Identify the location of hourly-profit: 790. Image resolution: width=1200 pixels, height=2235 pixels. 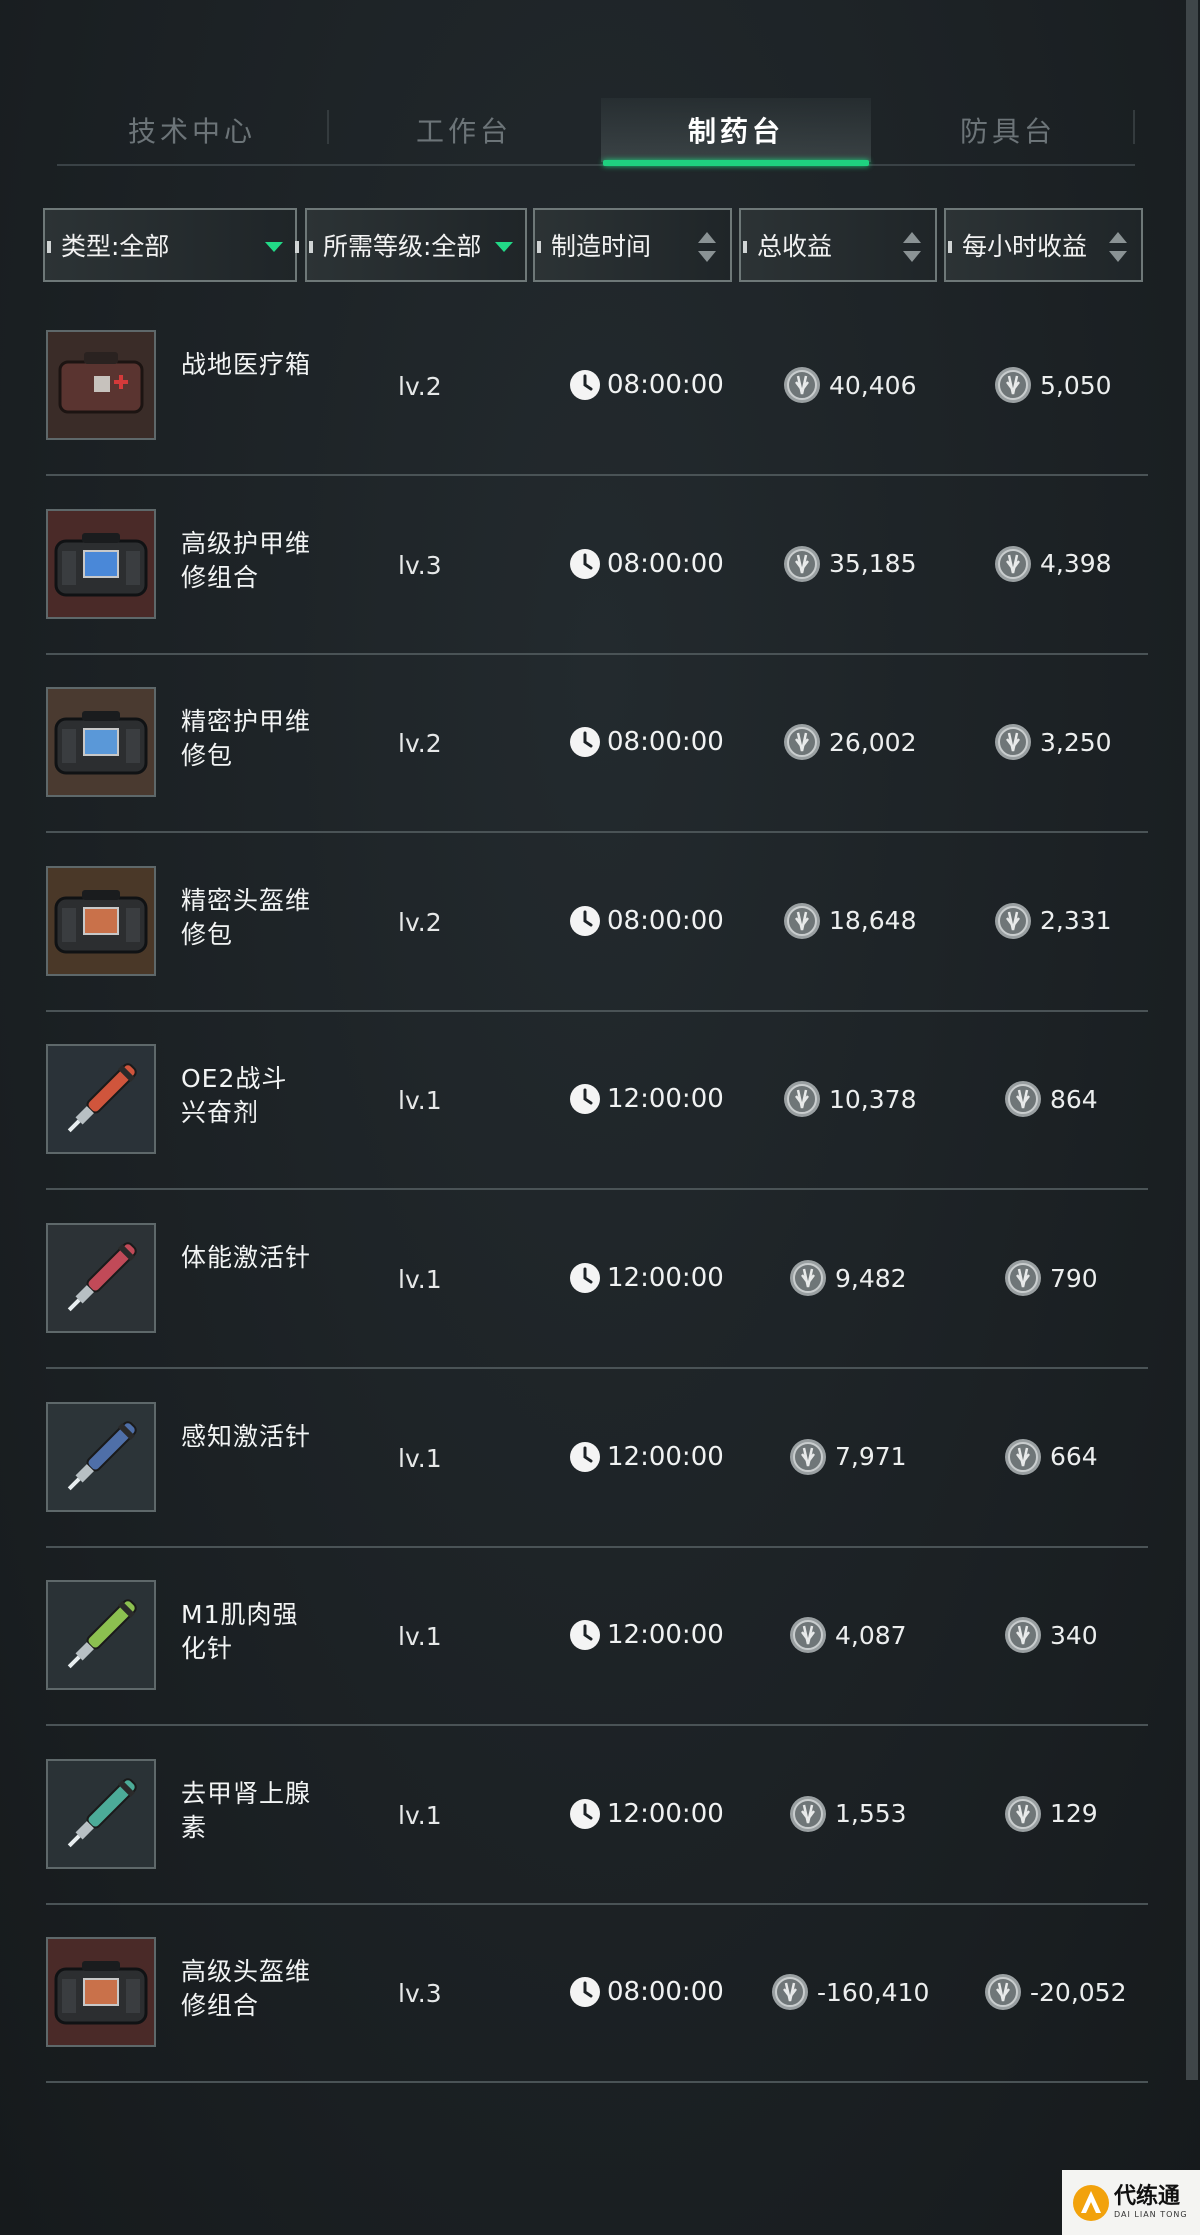
(1051, 1278).